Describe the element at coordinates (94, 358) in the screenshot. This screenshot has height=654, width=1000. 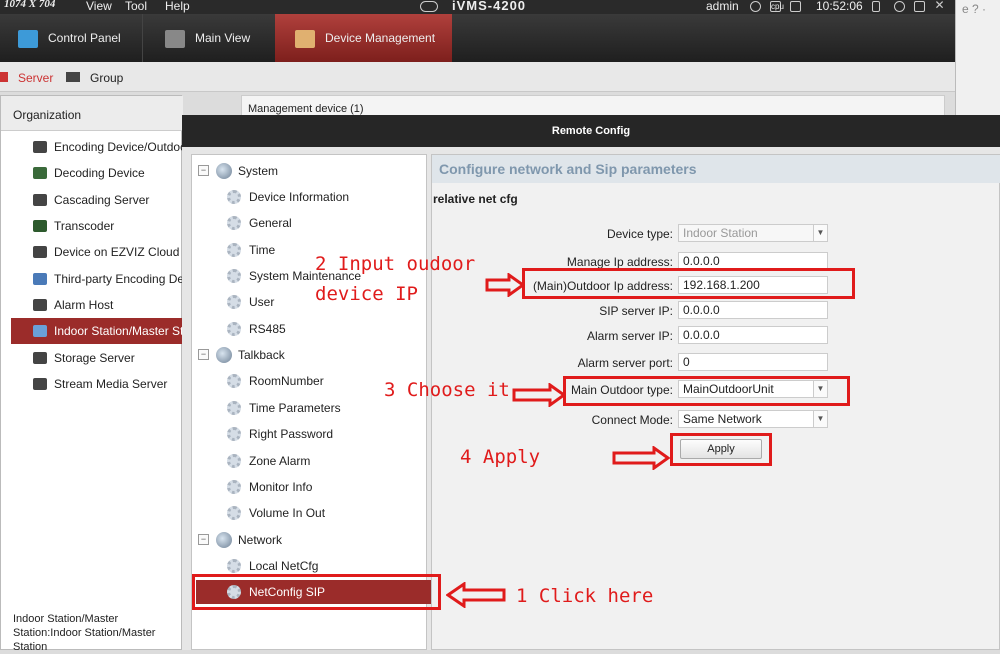
I see `org-item-label: Storage Server` at that location.